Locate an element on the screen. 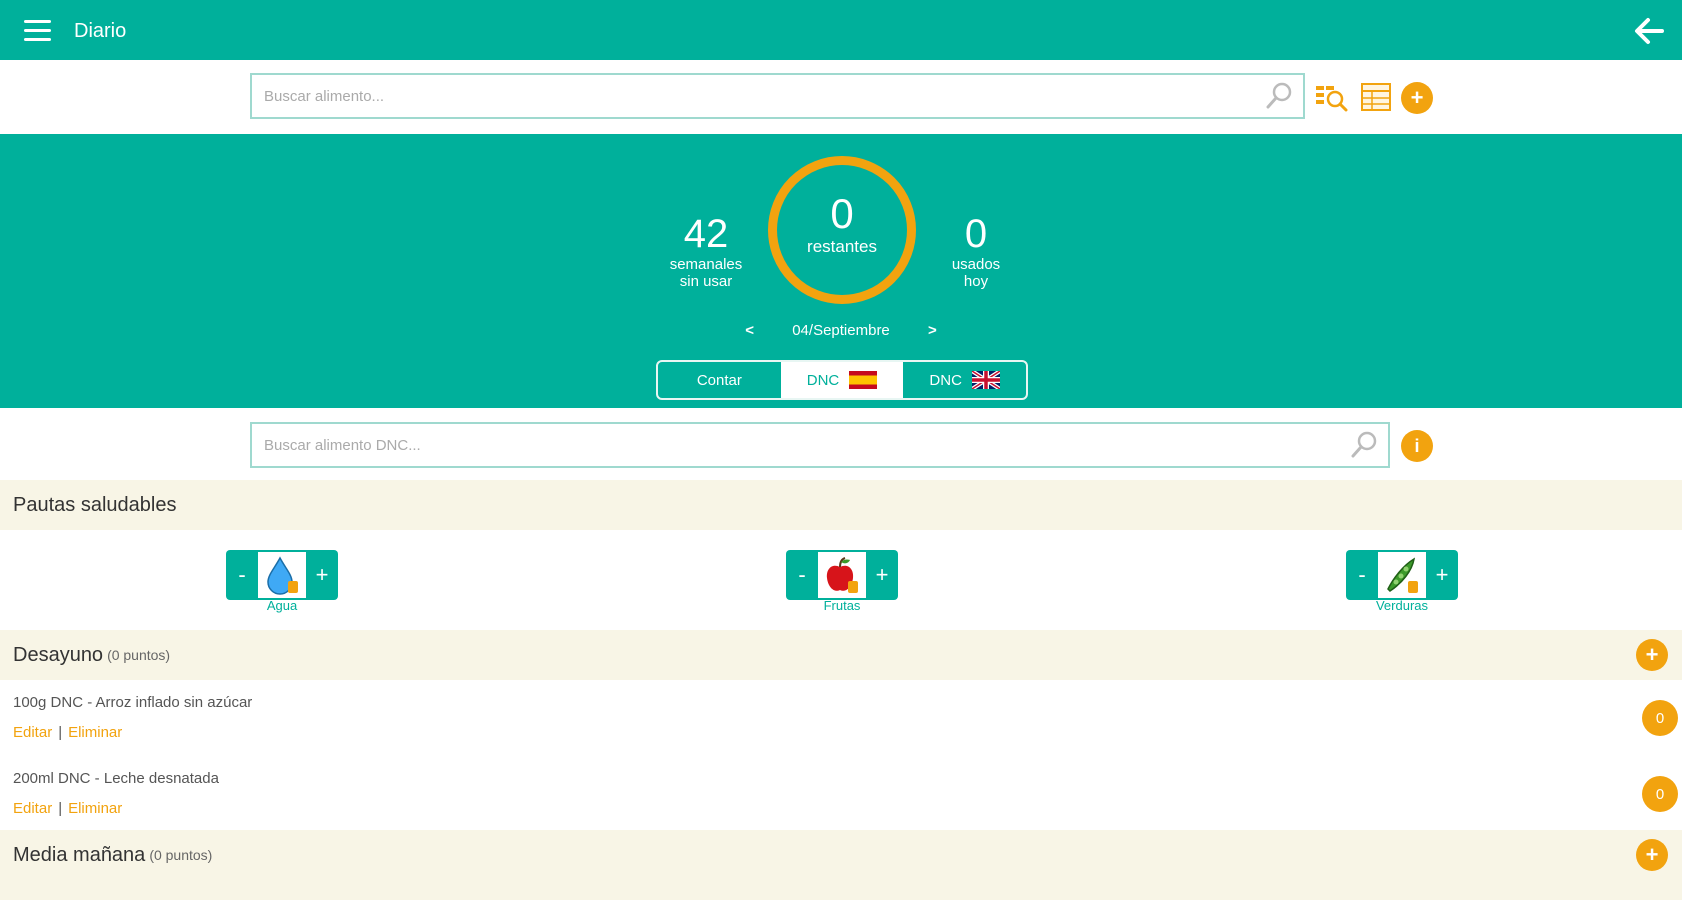 The image size is (1682, 900). app-bar: Diario is located at coordinates (841, 30).